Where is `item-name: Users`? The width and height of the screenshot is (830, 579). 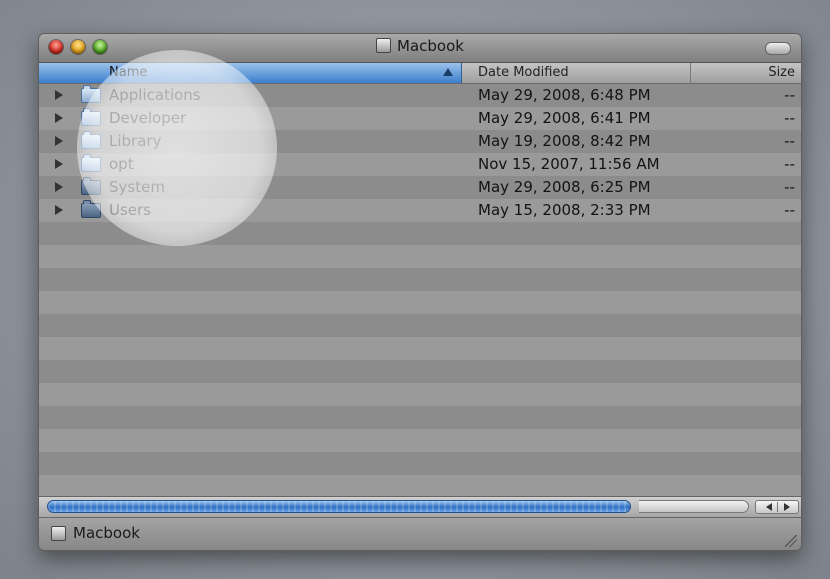
item-name: Users is located at coordinates (130, 210).